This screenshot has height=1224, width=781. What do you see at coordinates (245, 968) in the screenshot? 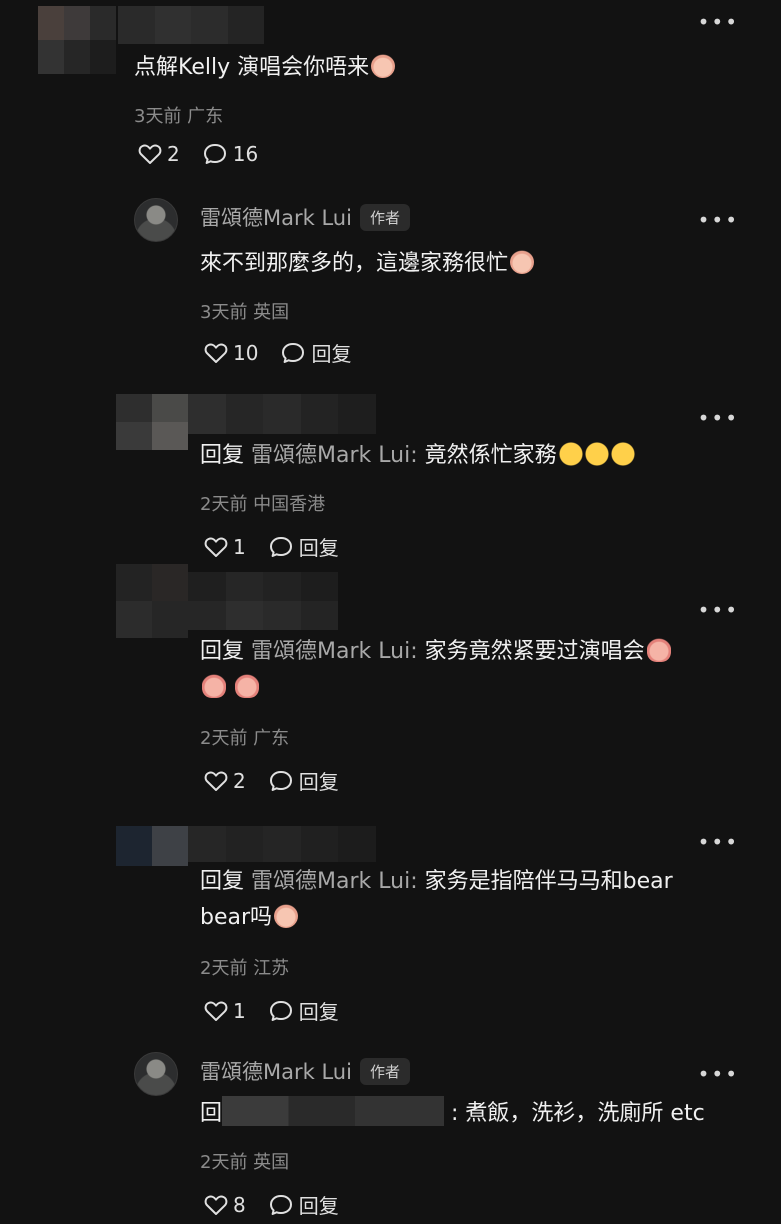
I see `comment-meta: 2天前 江苏` at bounding box center [245, 968].